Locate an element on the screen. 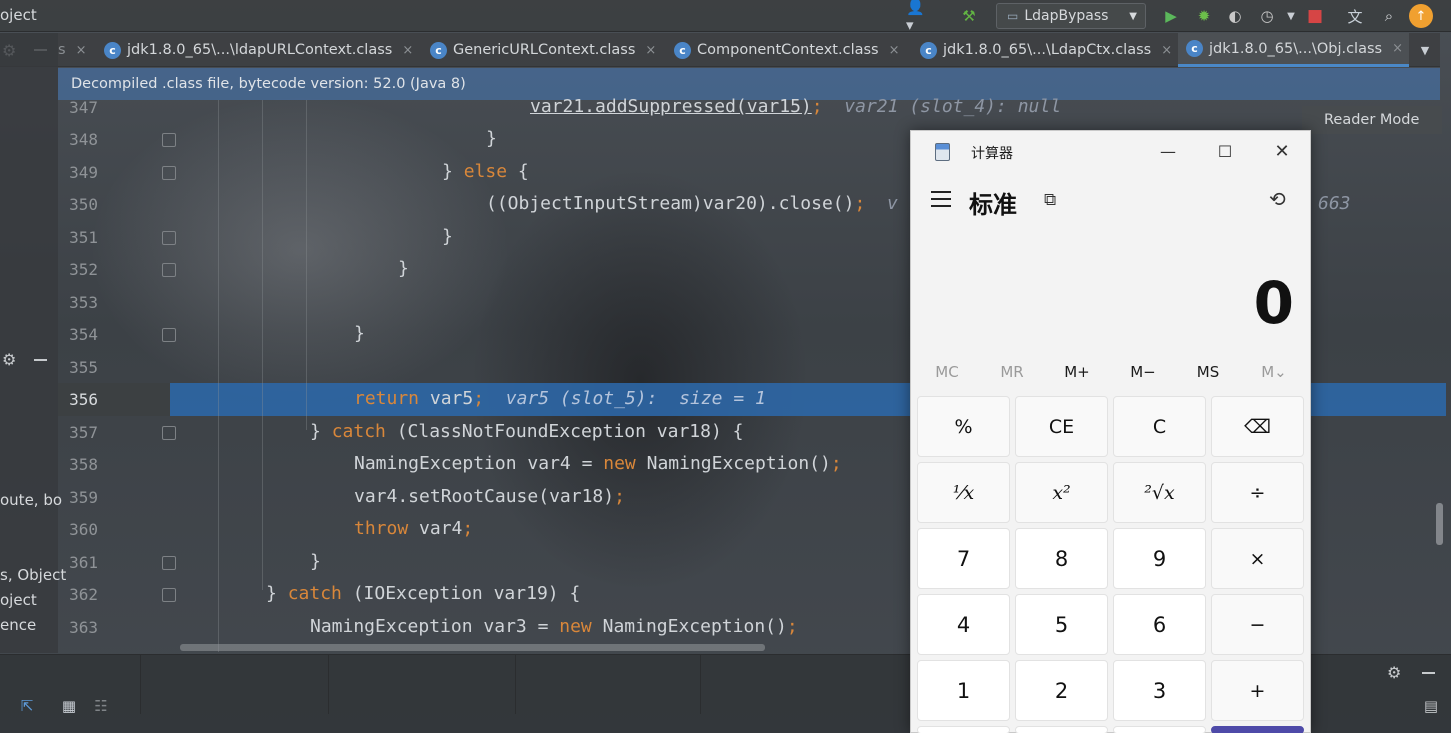  keyword: new is located at coordinates (619, 463).